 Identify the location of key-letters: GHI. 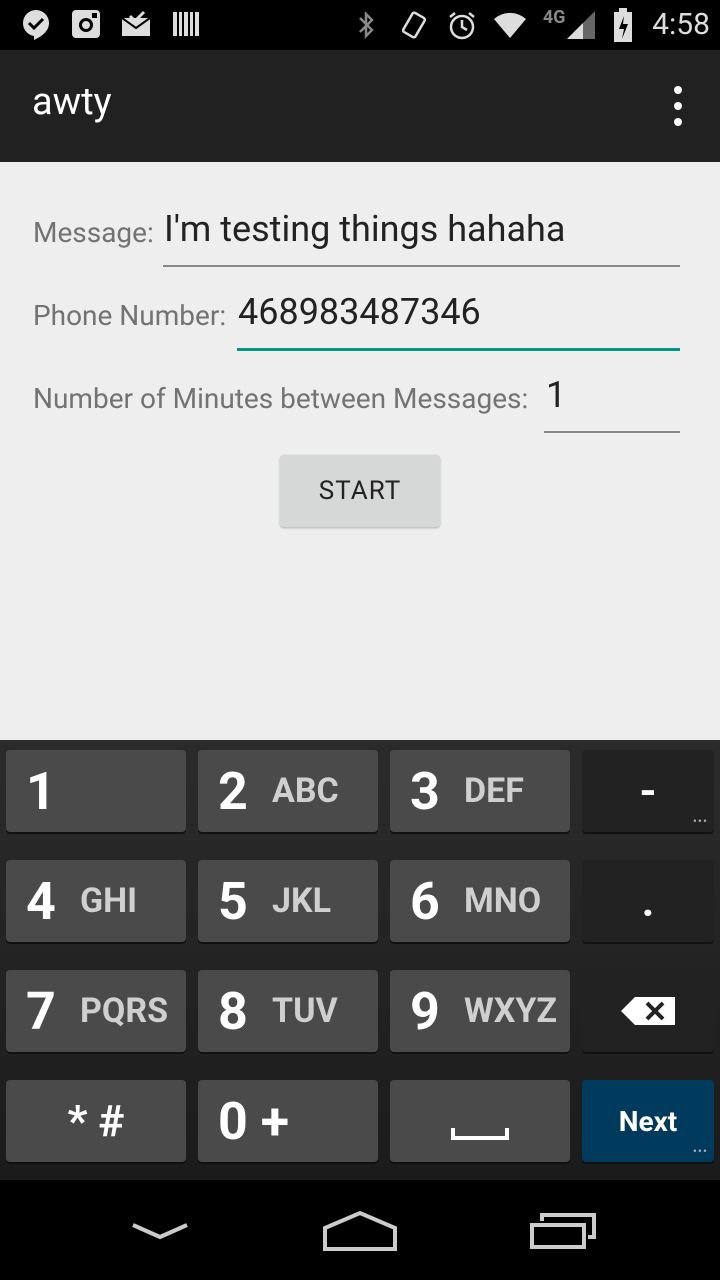
(109, 901).